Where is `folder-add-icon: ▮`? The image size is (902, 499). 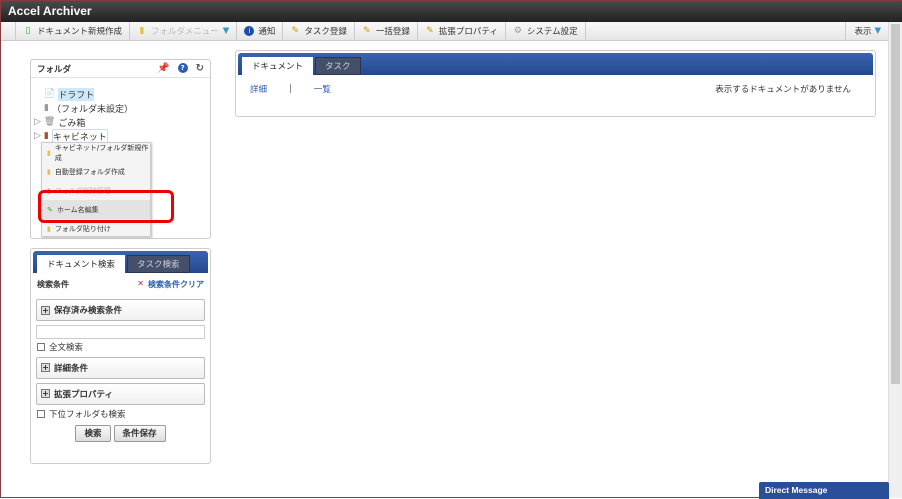 folder-add-icon: ▮ is located at coordinates (49, 152).